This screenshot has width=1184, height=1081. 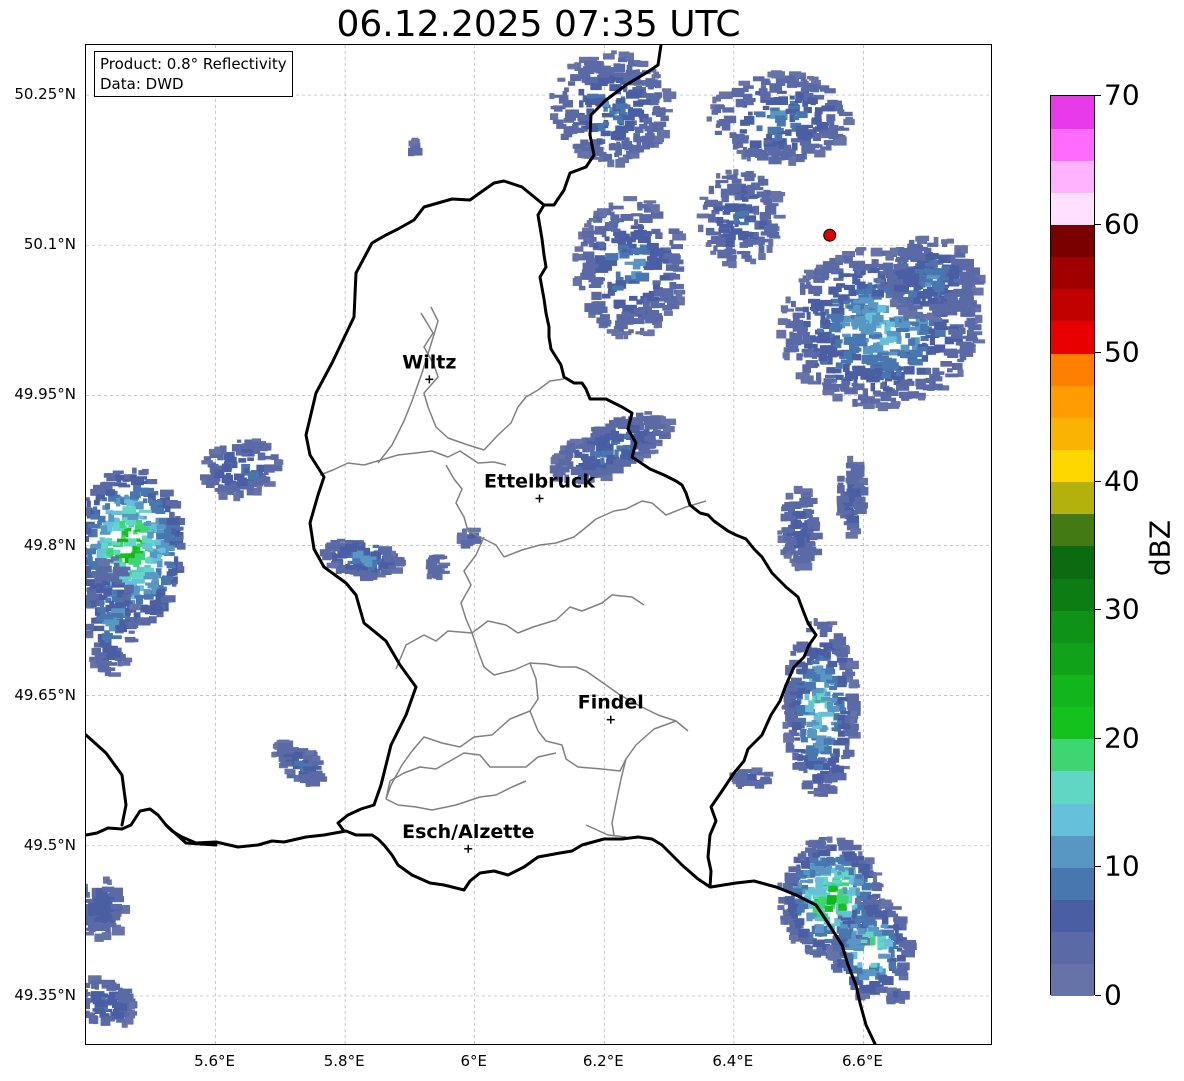 What do you see at coordinates (603, 1061) in the screenshot?
I see `lon-tick-label: 6.2°E` at bounding box center [603, 1061].